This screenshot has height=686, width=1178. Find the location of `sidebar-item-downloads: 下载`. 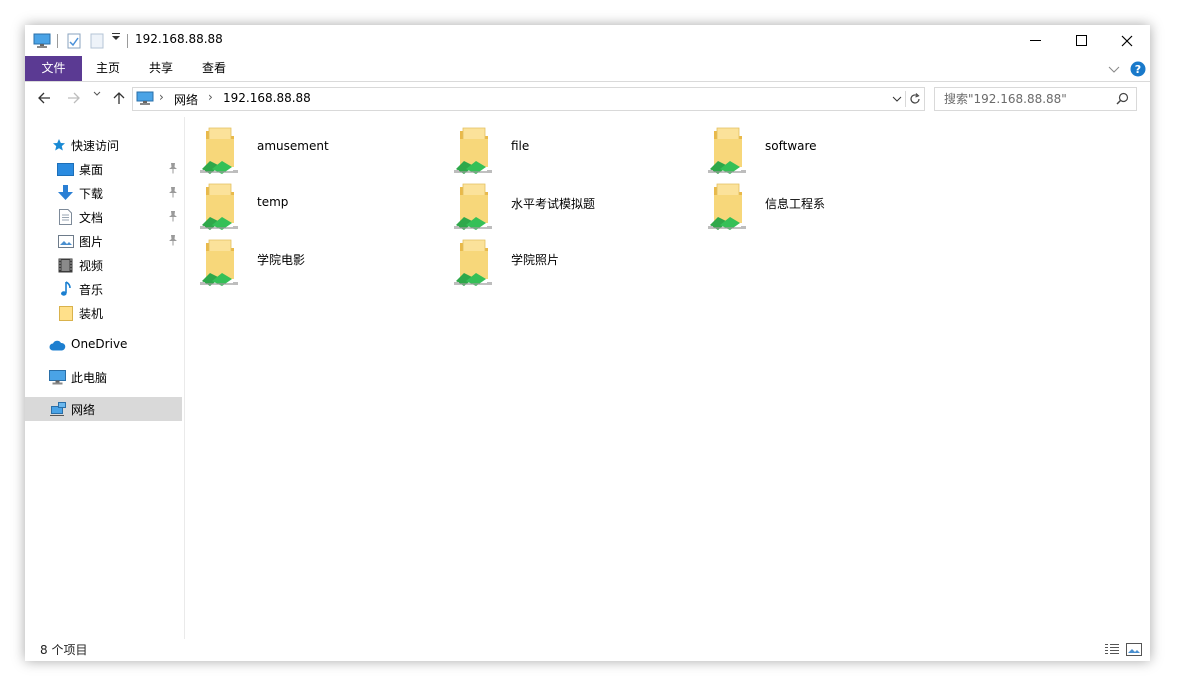

sidebar-item-downloads: 下载 is located at coordinates (103, 193).